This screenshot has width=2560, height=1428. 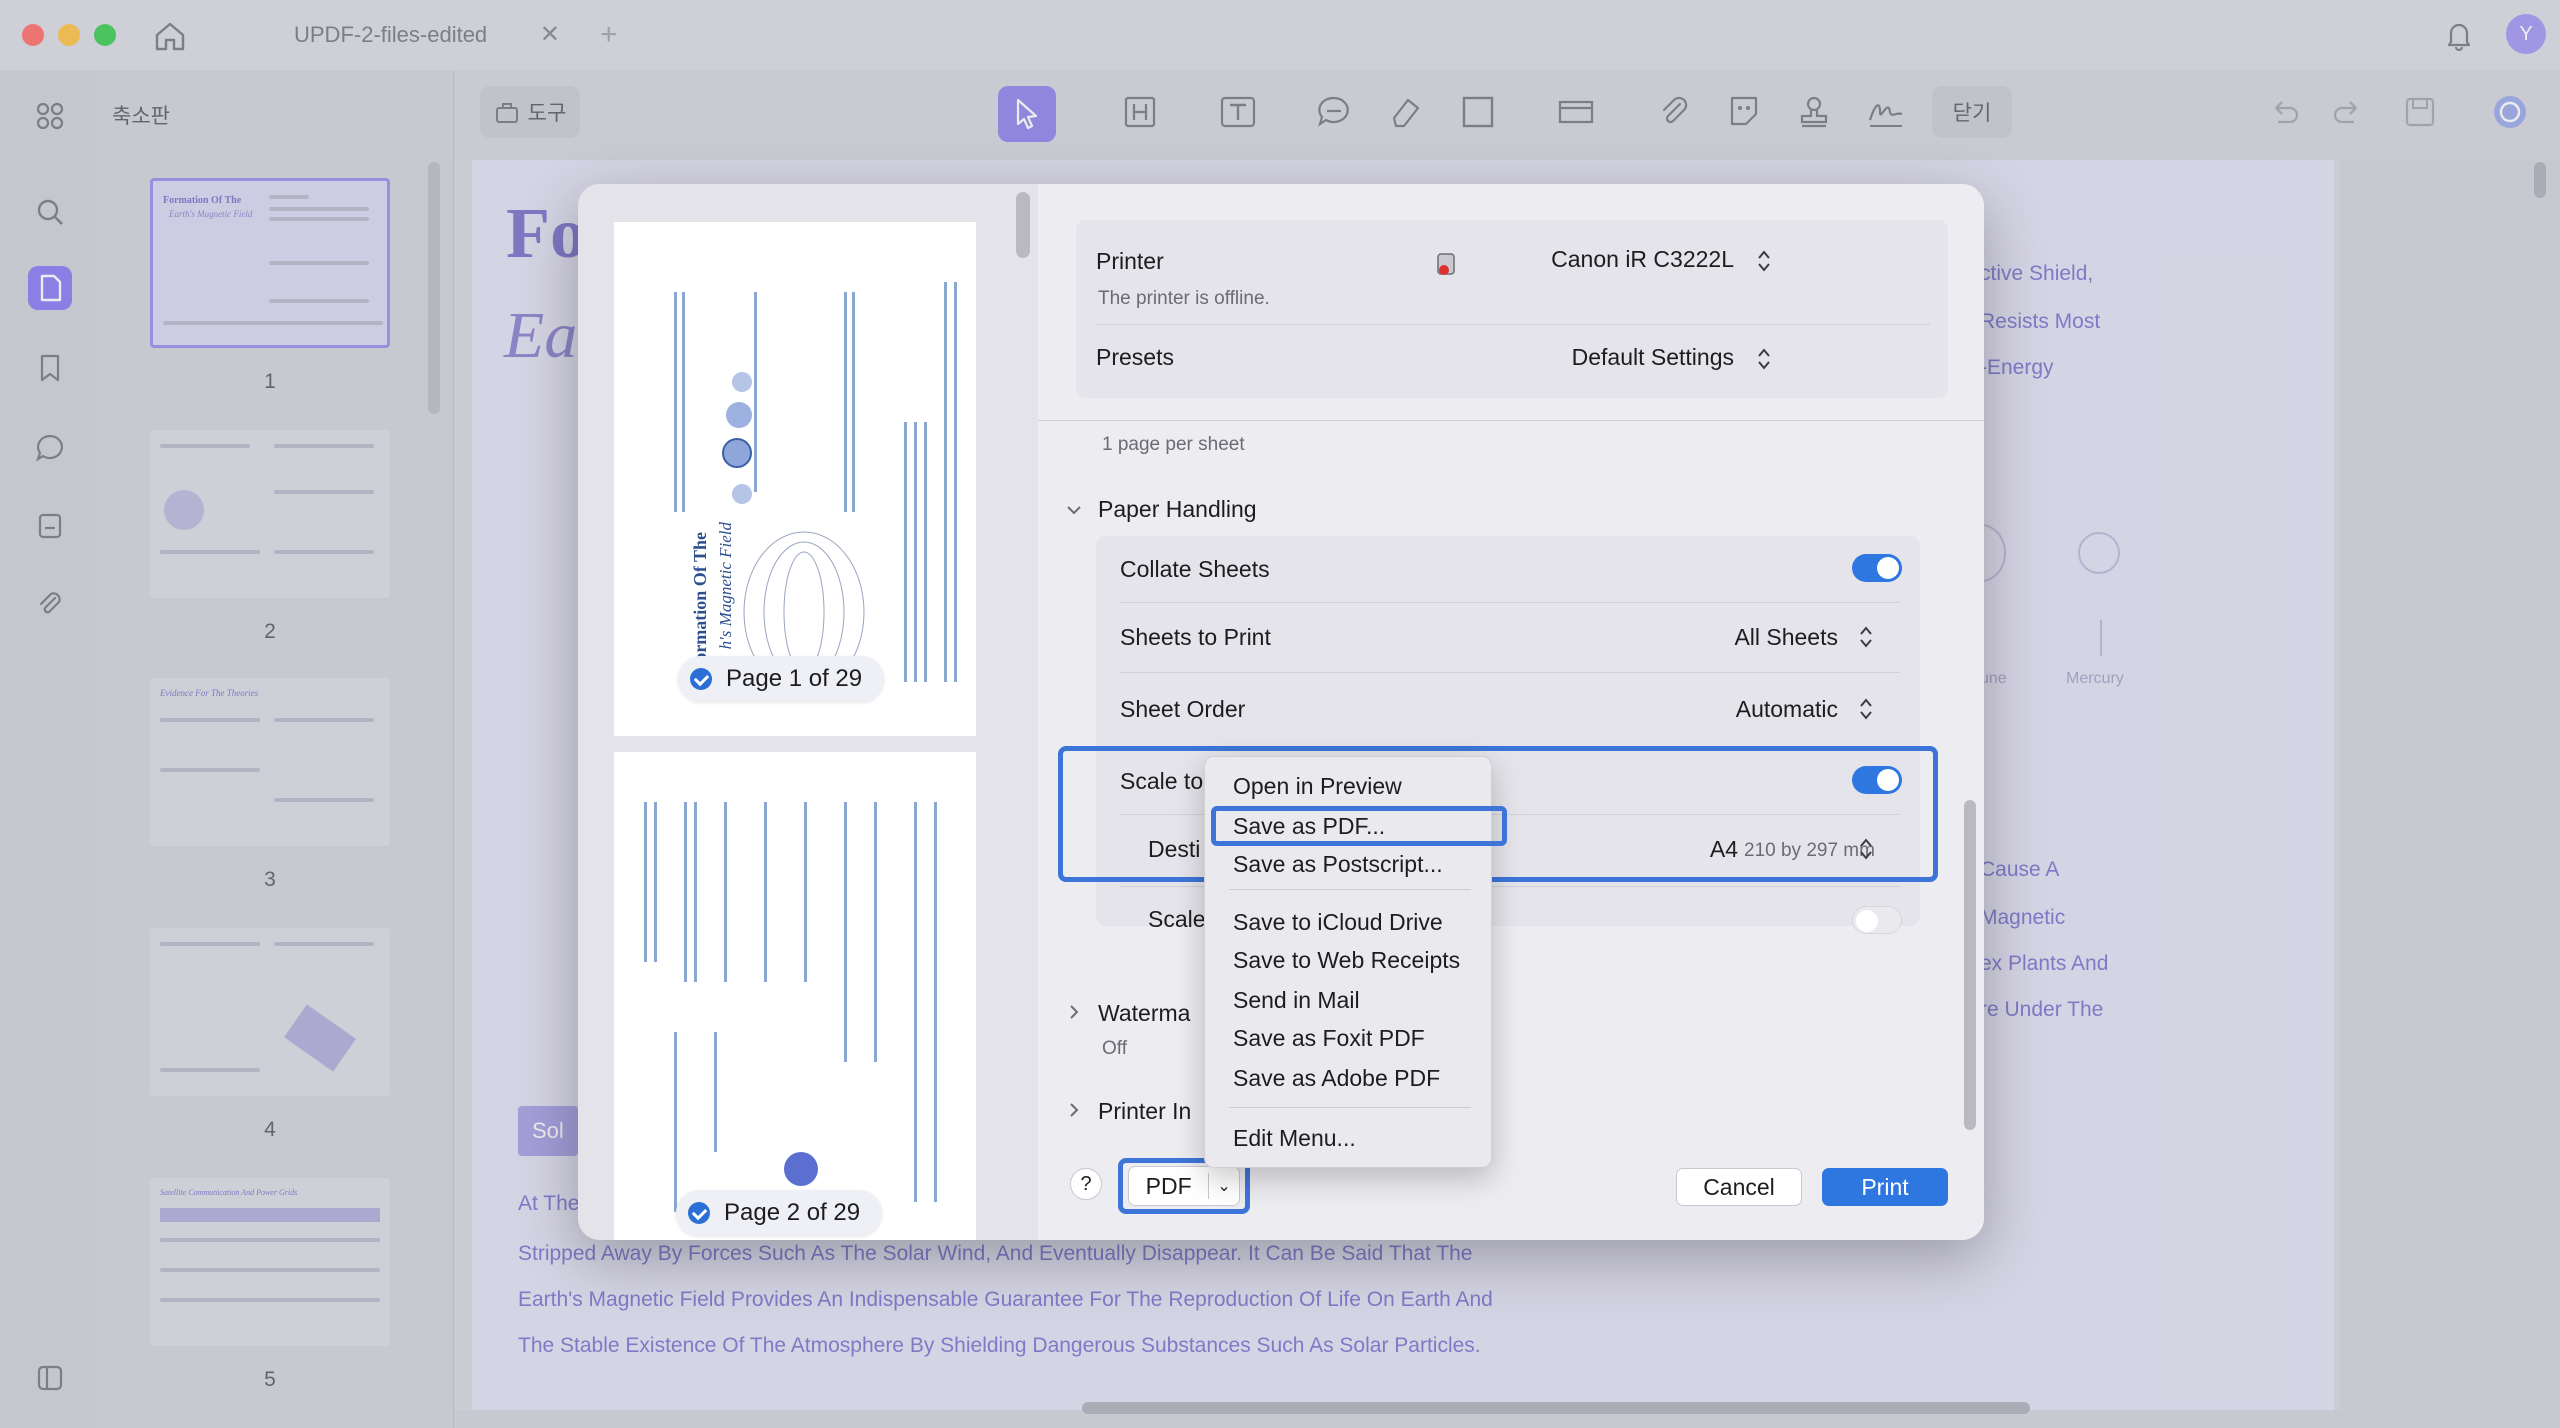 What do you see at coordinates (700, 602) in the screenshot?
I see `preview-page-title: Formation Of The` at bounding box center [700, 602].